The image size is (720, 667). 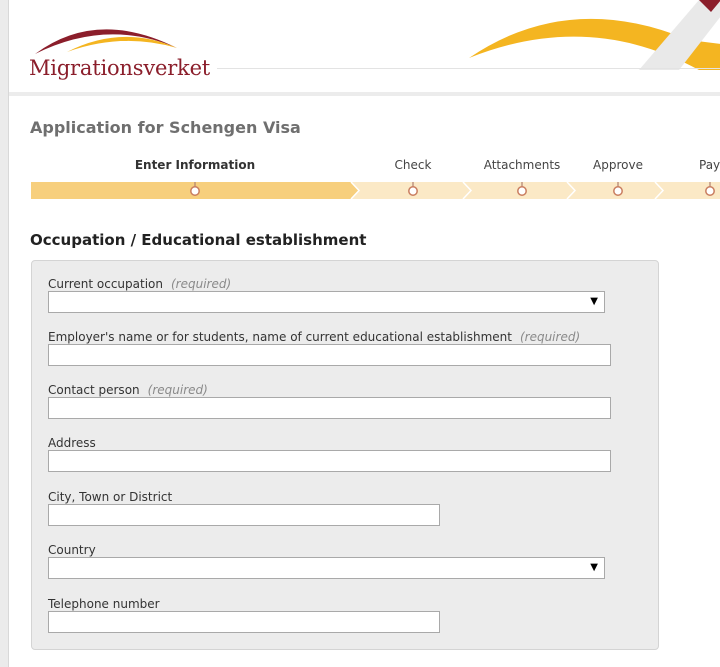 What do you see at coordinates (244, 515) in the screenshot?
I see `city-input` at bounding box center [244, 515].